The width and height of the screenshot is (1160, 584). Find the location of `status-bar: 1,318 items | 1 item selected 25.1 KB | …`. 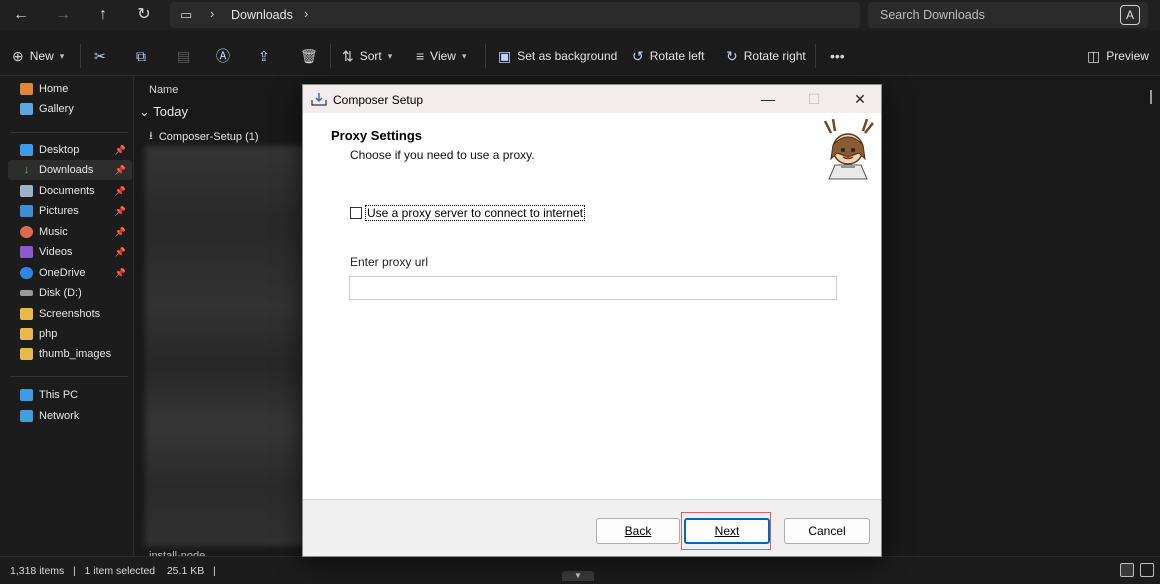

status-bar: 1,318 items | 1 item selected 25.1 KB | … is located at coordinates (580, 570).